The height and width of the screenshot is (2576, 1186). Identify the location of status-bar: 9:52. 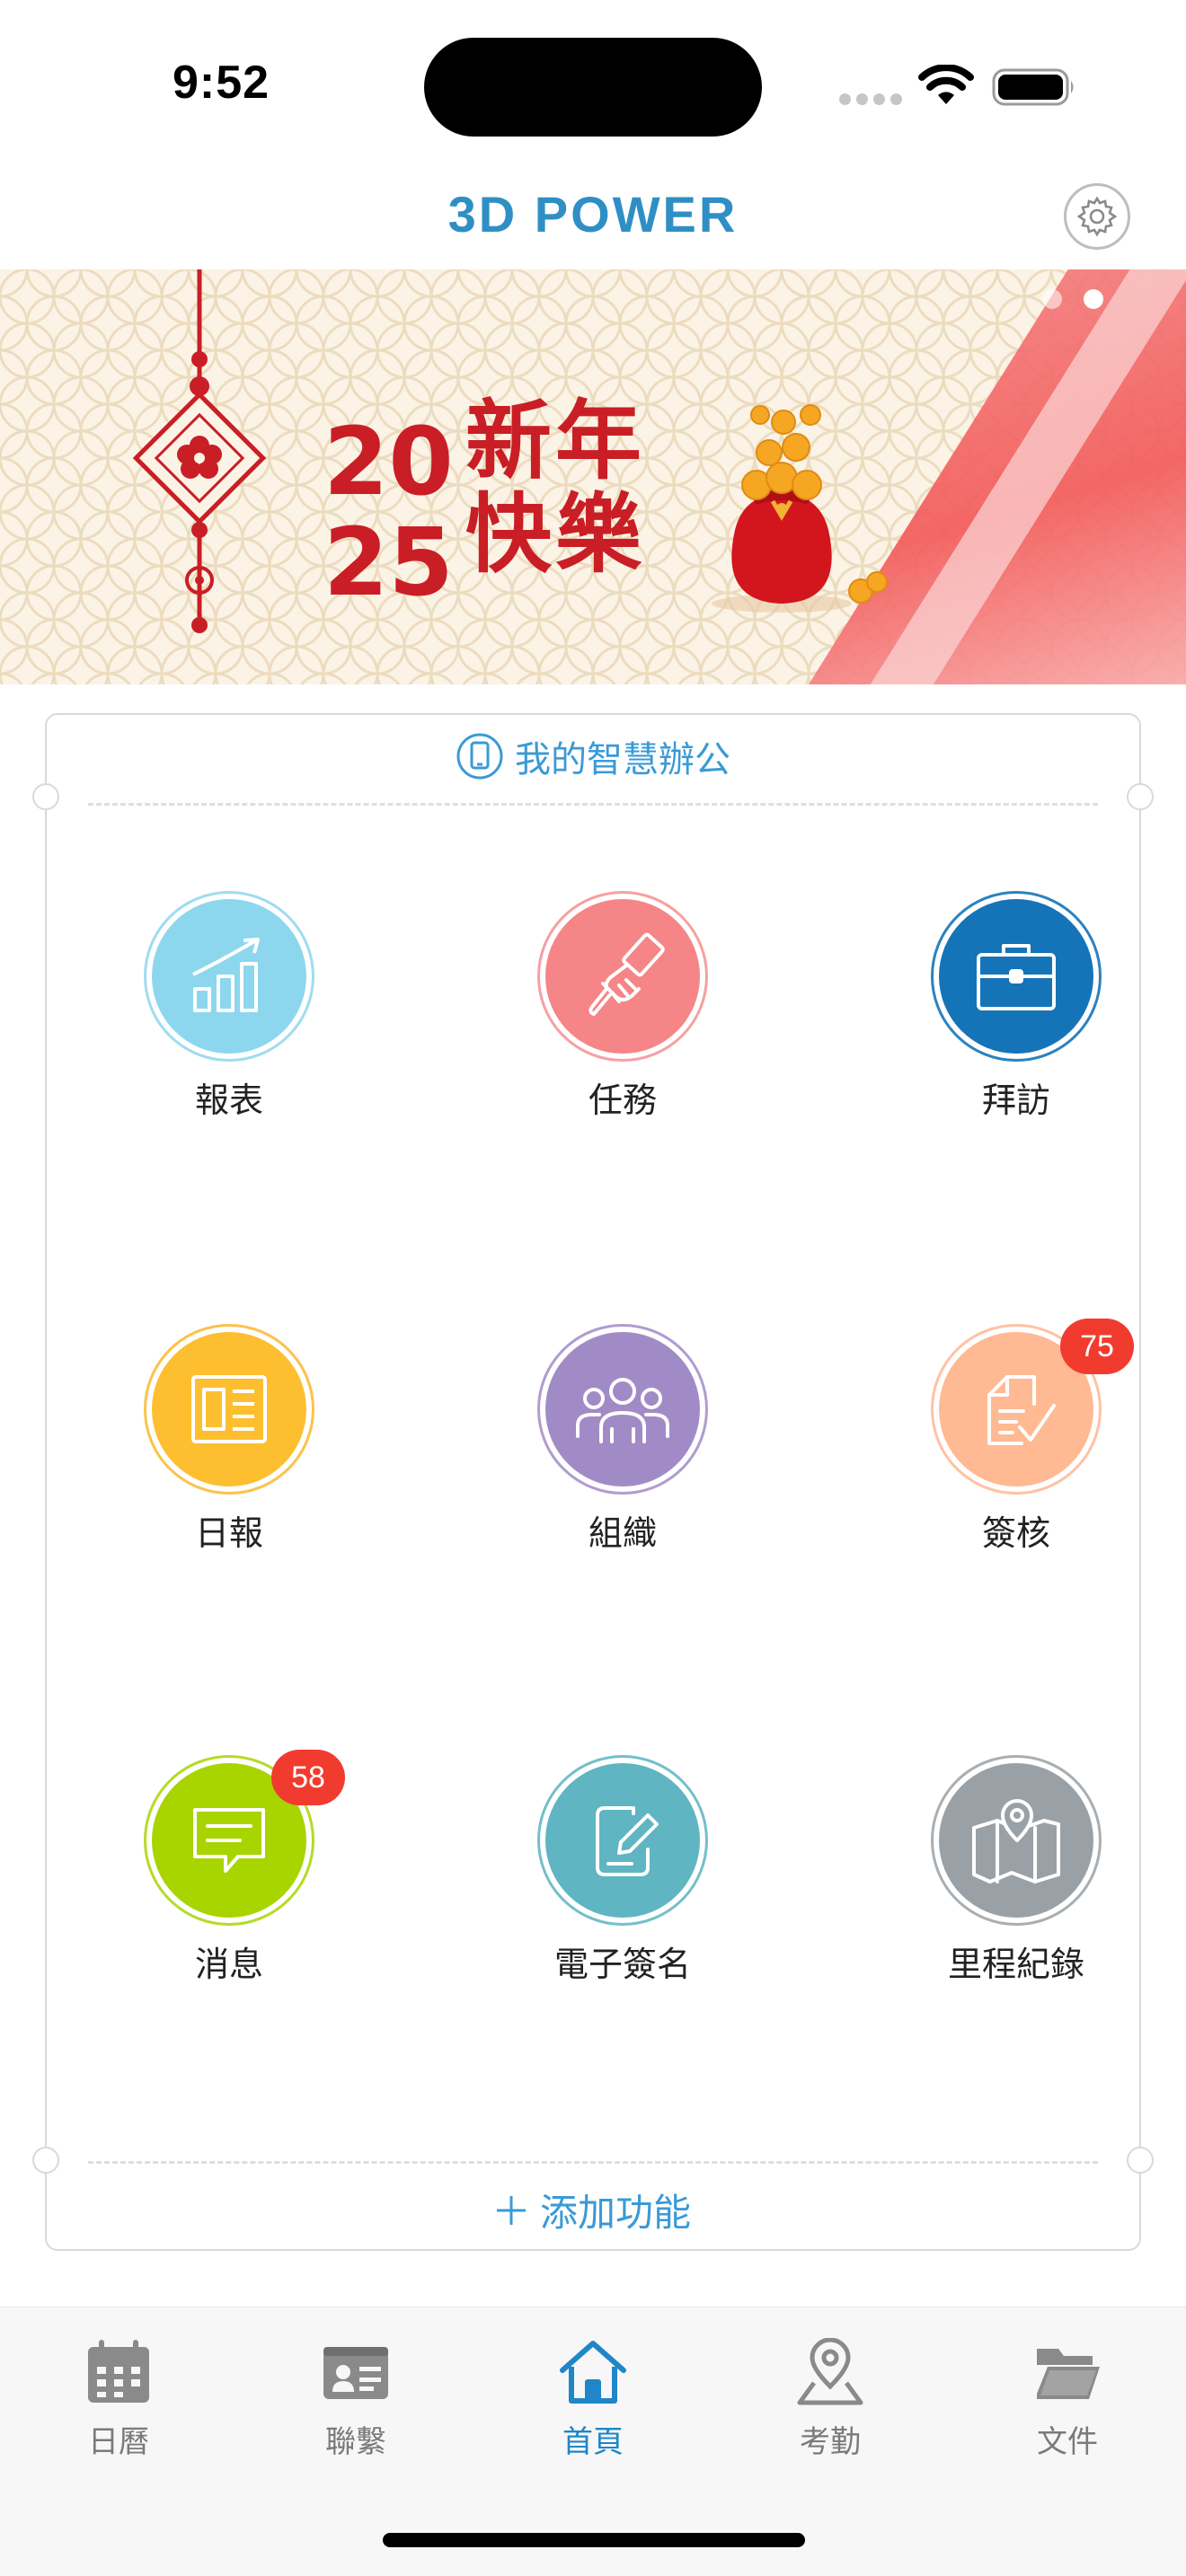
(593, 76).